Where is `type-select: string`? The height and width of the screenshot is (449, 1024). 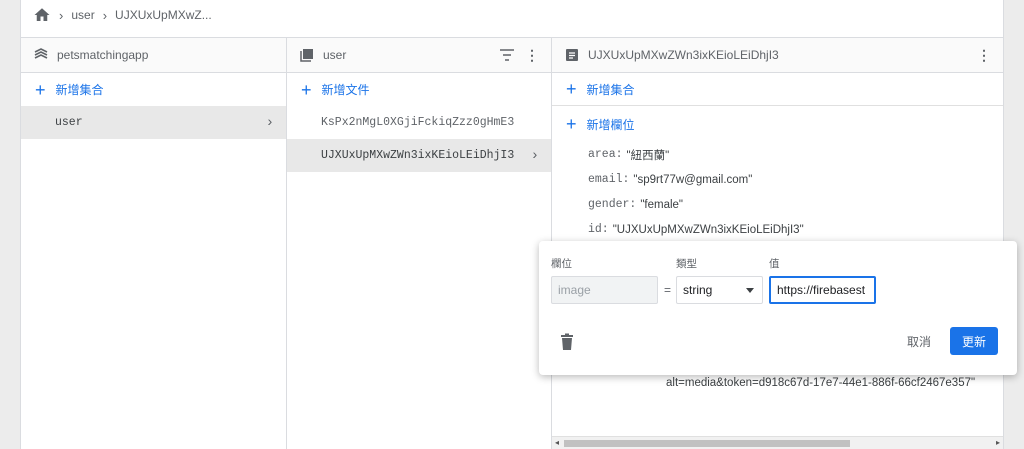 type-select: string is located at coordinates (719, 290).